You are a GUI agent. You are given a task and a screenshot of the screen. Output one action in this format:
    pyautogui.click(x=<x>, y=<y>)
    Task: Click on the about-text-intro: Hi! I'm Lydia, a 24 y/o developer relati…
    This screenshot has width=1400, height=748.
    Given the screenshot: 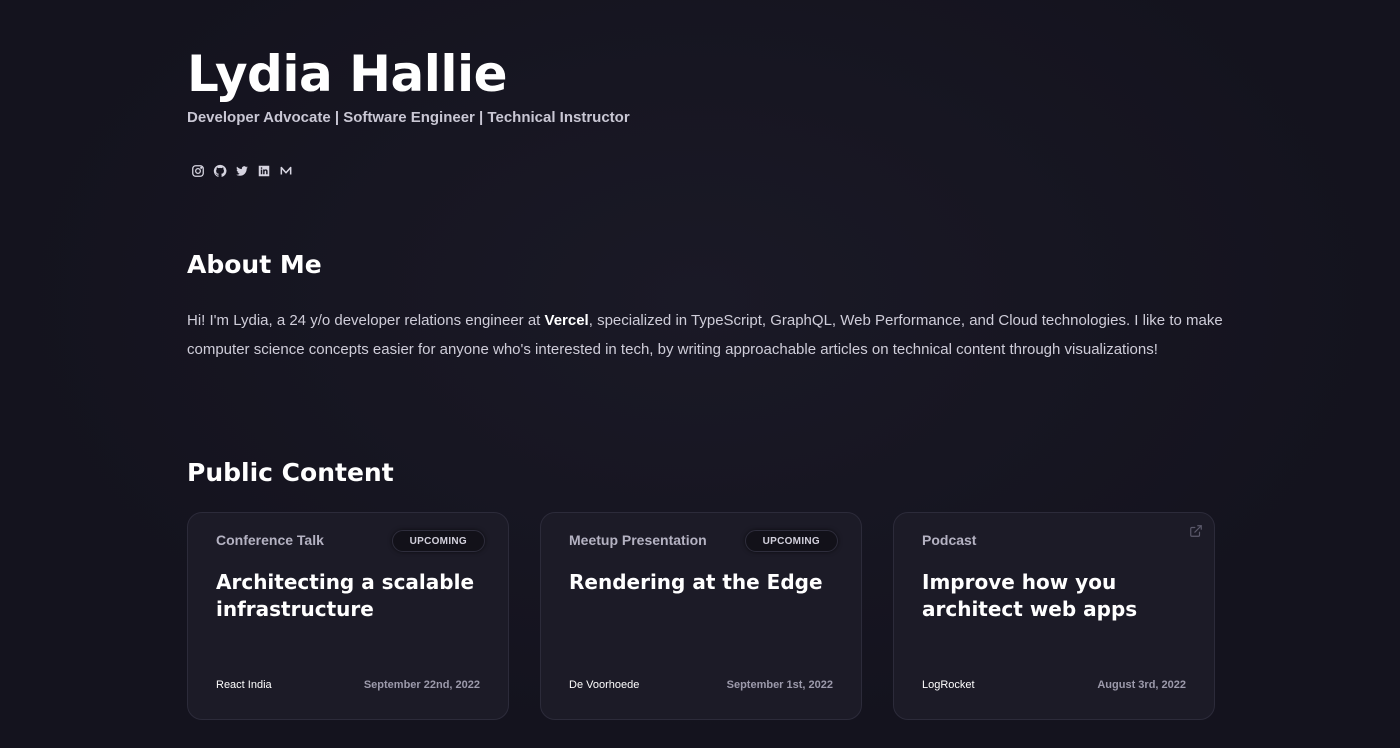 What is the action you would take?
    pyautogui.click(x=366, y=320)
    